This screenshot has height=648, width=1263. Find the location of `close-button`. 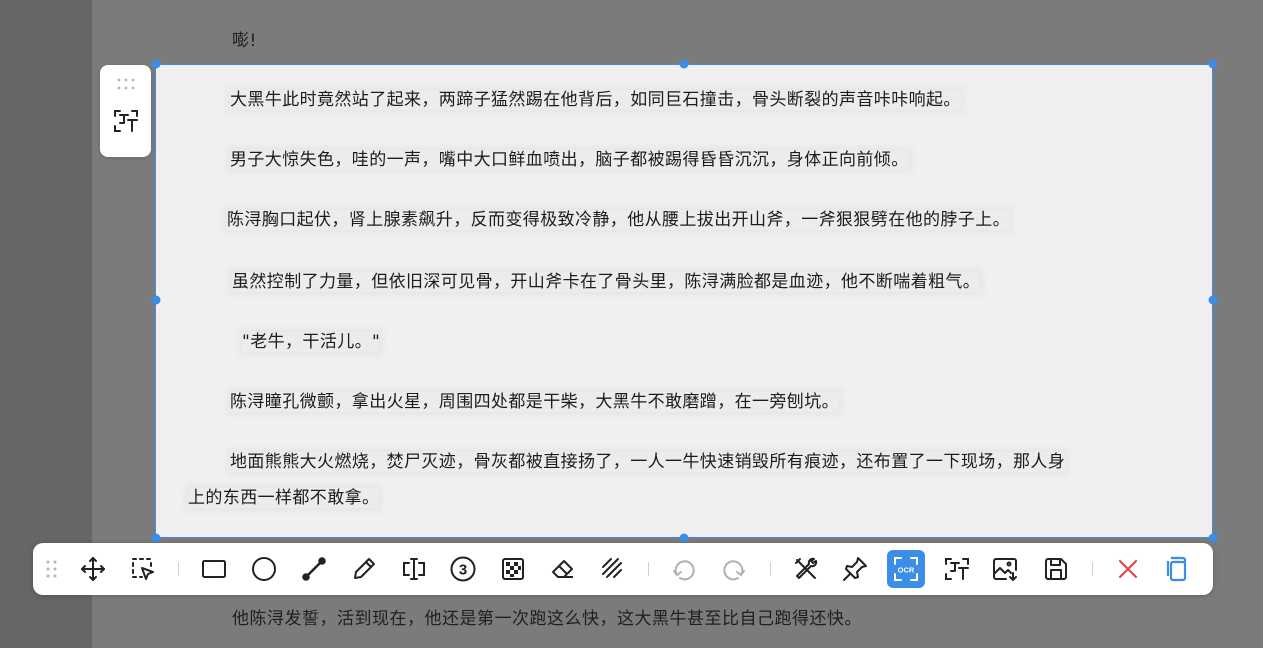

close-button is located at coordinates (1128, 569).